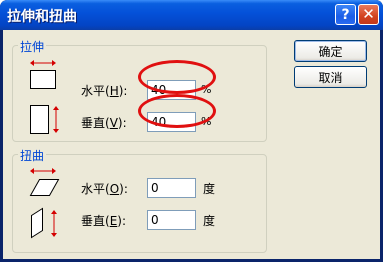 This screenshot has width=383, height=262. I want to click on cancel-button: 取消, so click(330, 77).